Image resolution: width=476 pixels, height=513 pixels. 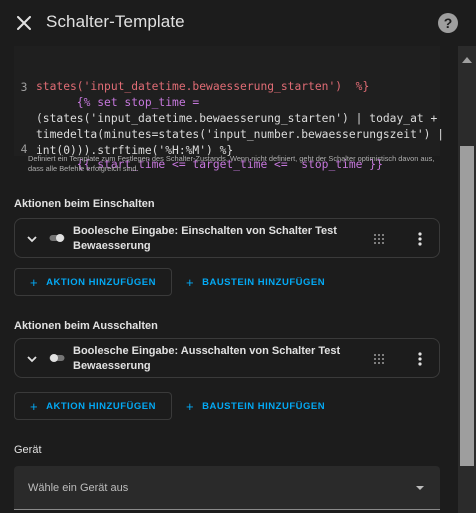 I want to click on turn-off-section-label: Aktionen beim Ausschalten, so click(x=86, y=326).